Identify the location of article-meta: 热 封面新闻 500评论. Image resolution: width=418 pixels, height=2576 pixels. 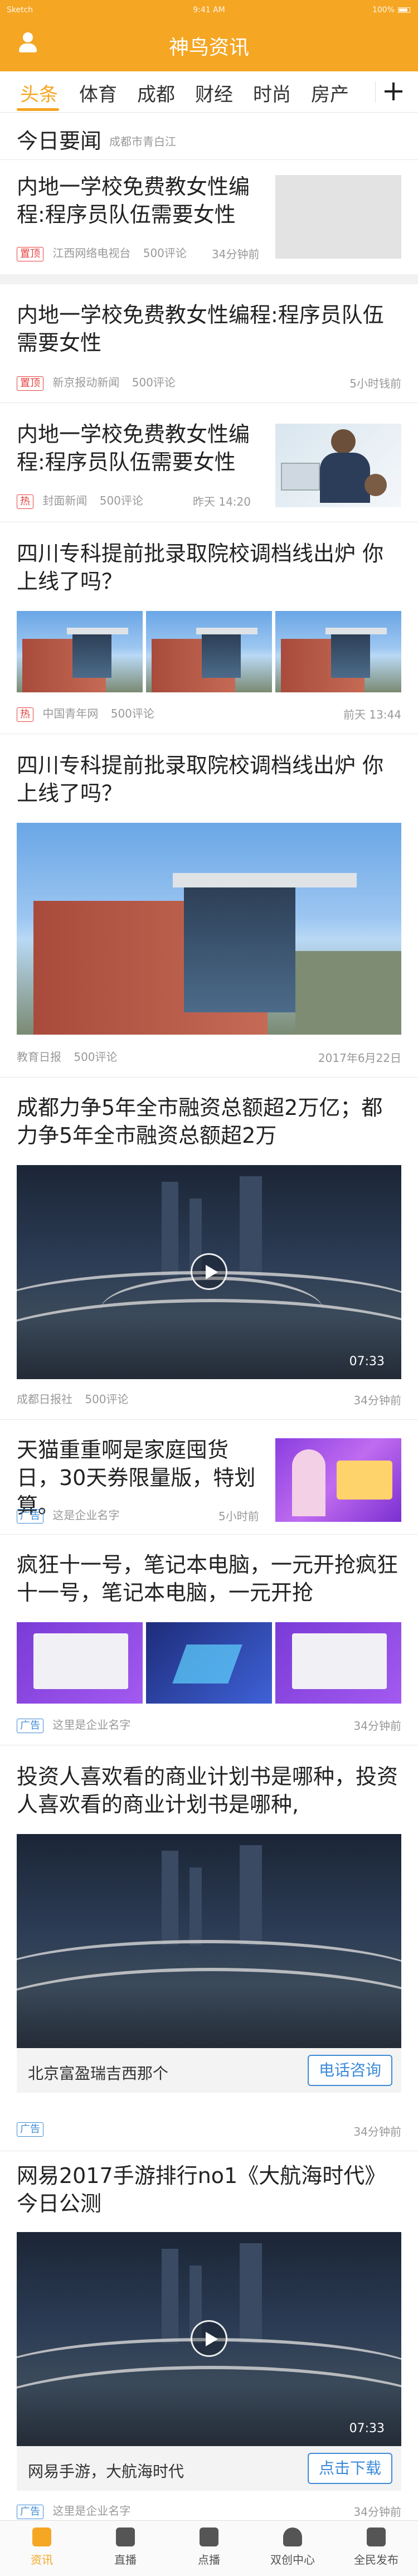
(80, 500).